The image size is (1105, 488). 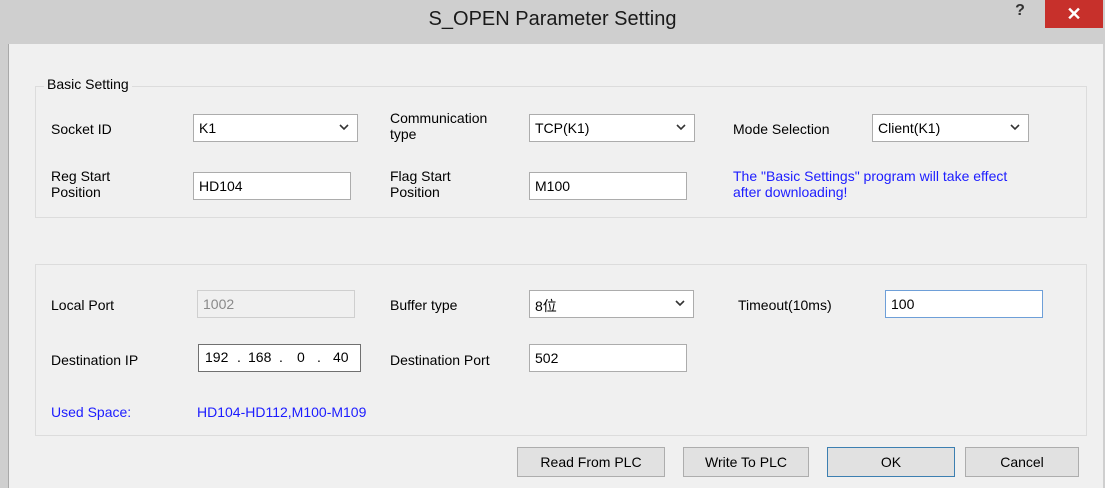 What do you see at coordinates (88, 84) in the screenshot?
I see `basic-setting-label: Basic Setting` at bounding box center [88, 84].